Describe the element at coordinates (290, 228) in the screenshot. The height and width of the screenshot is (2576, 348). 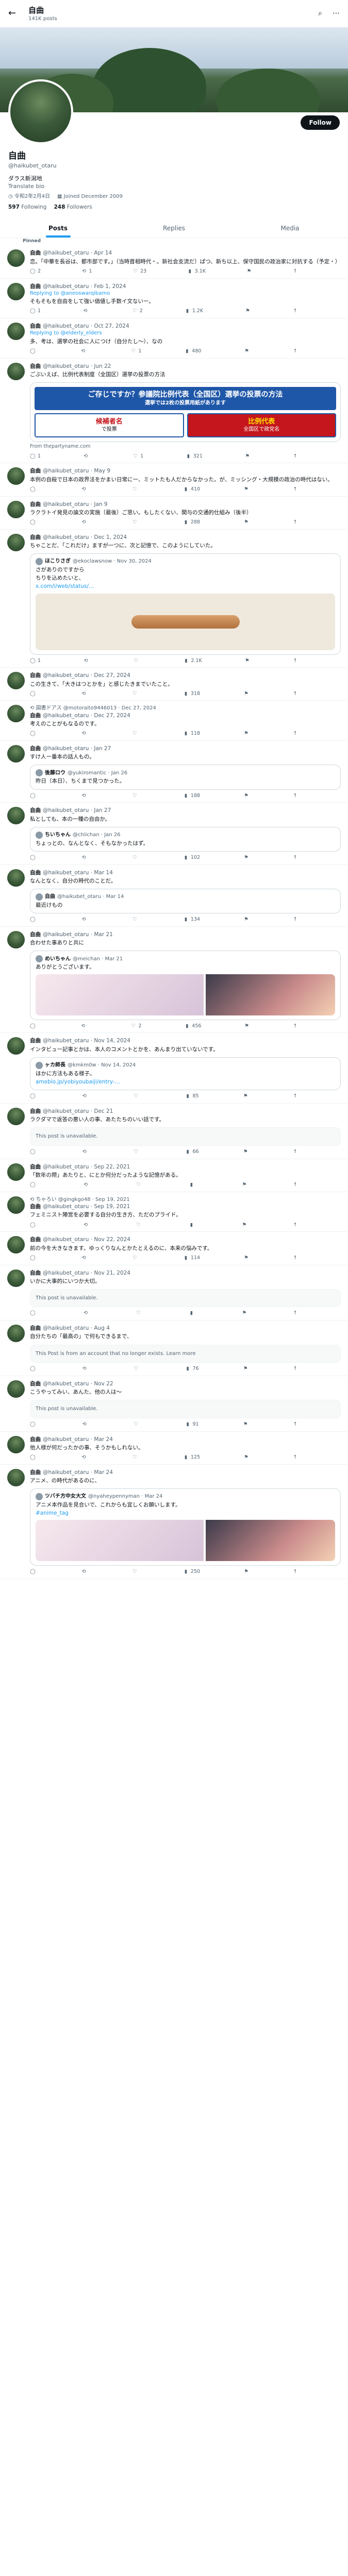
I see `tab-media: Media` at that location.